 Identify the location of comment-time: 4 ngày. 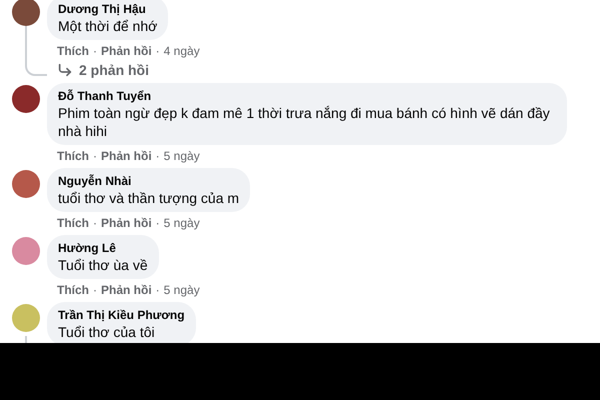
(182, 51).